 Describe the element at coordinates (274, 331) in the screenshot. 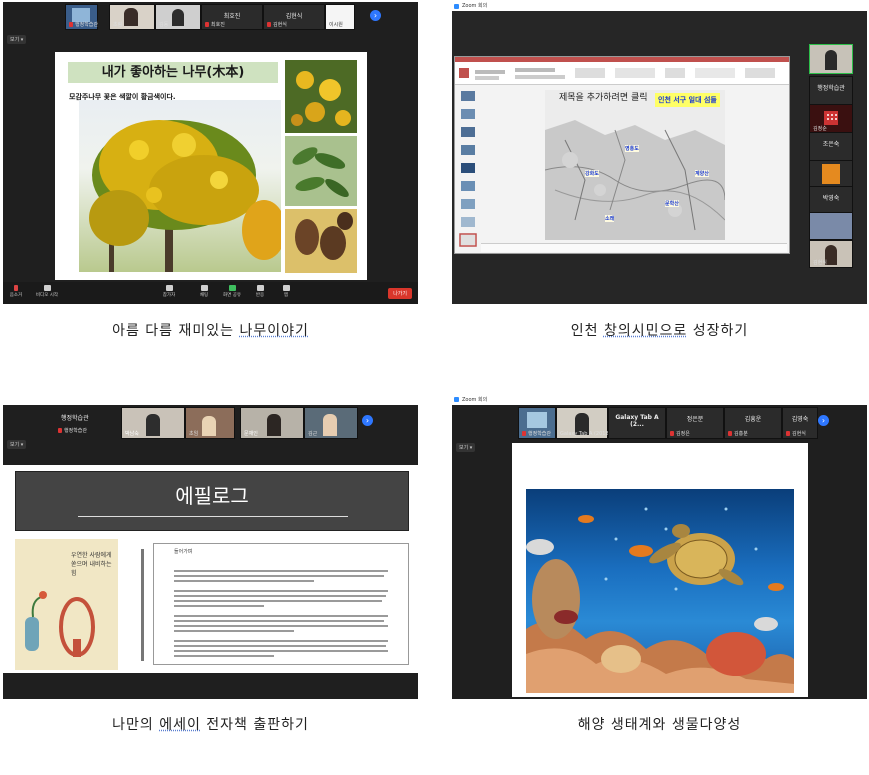

I see `caption-underlined-text: 나무이야기` at that location.